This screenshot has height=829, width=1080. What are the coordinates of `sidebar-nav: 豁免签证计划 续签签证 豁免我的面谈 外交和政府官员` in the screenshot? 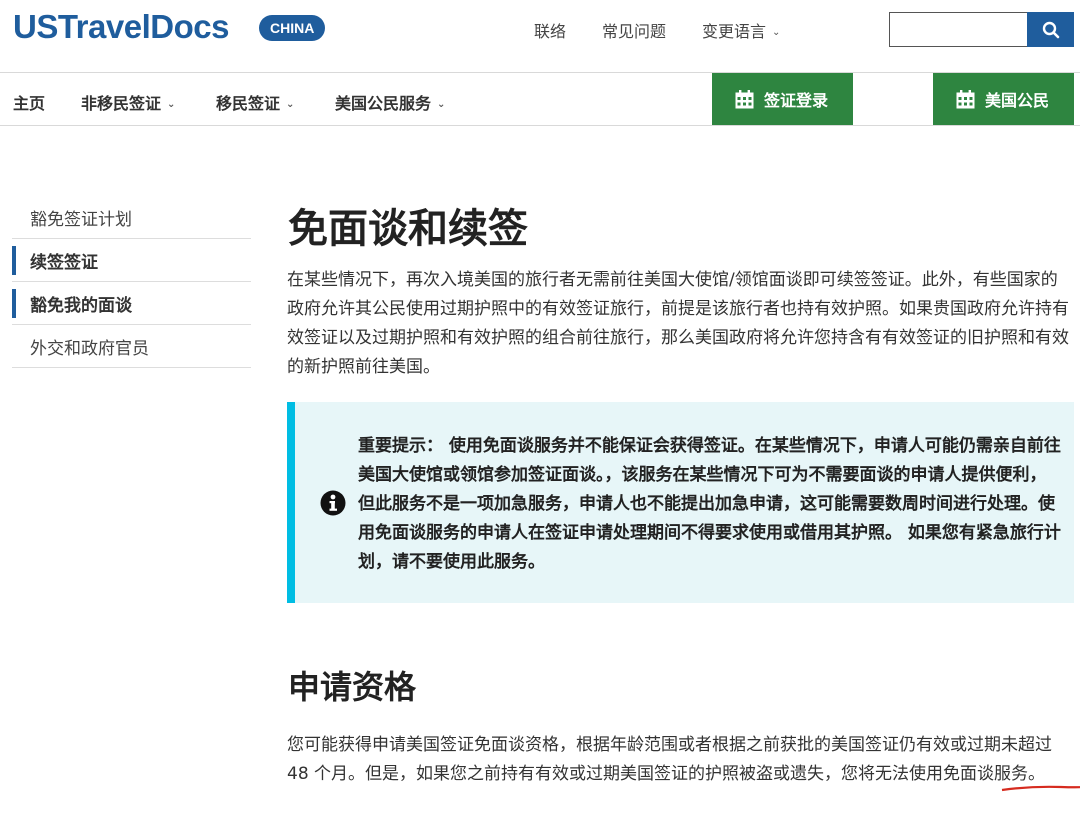 It's located at (131, 282).